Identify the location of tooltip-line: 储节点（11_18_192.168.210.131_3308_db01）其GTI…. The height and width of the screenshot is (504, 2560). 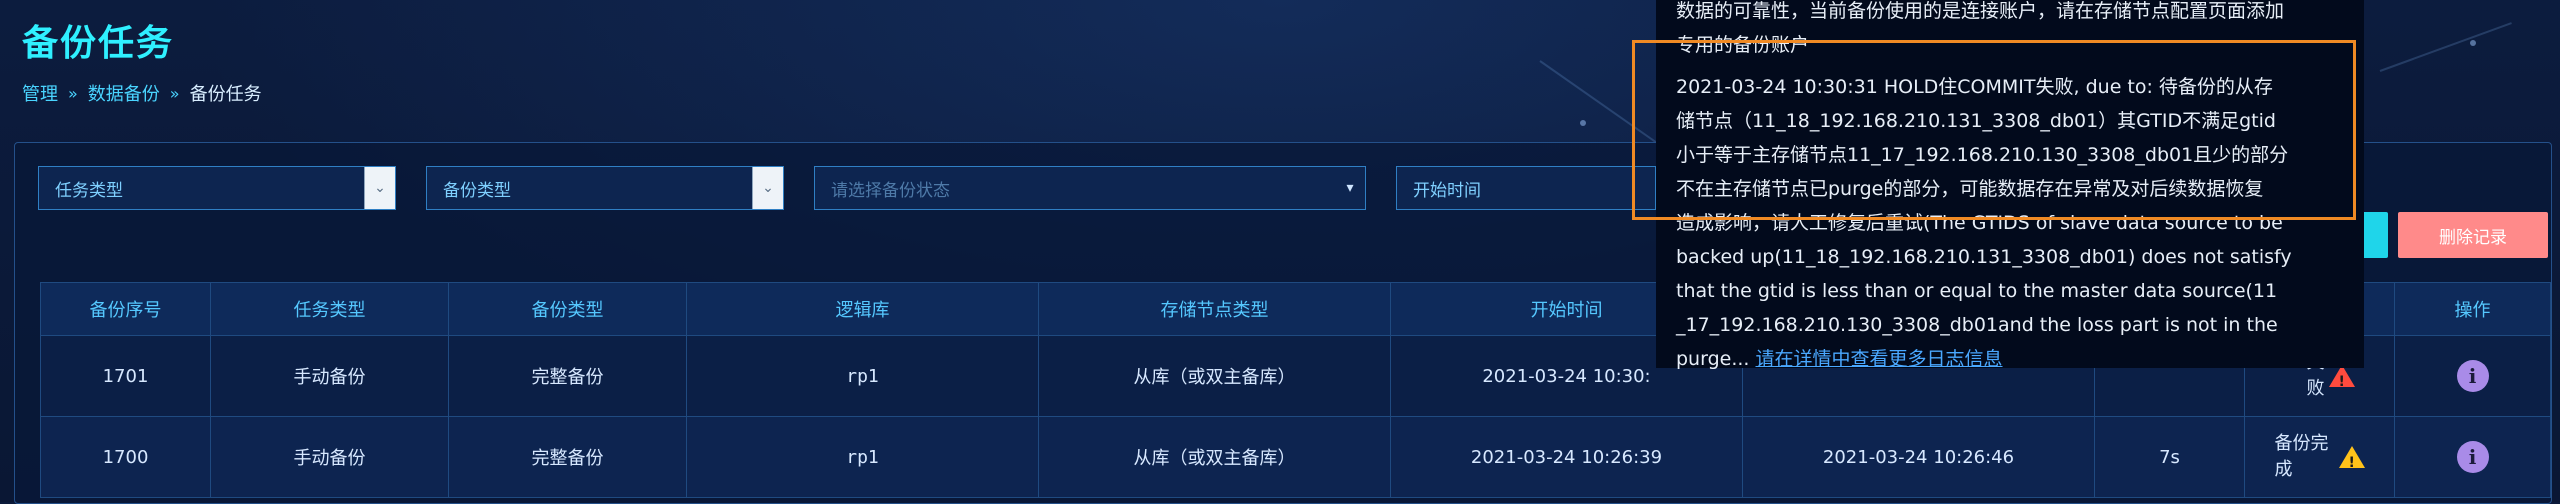
(1976, 121).